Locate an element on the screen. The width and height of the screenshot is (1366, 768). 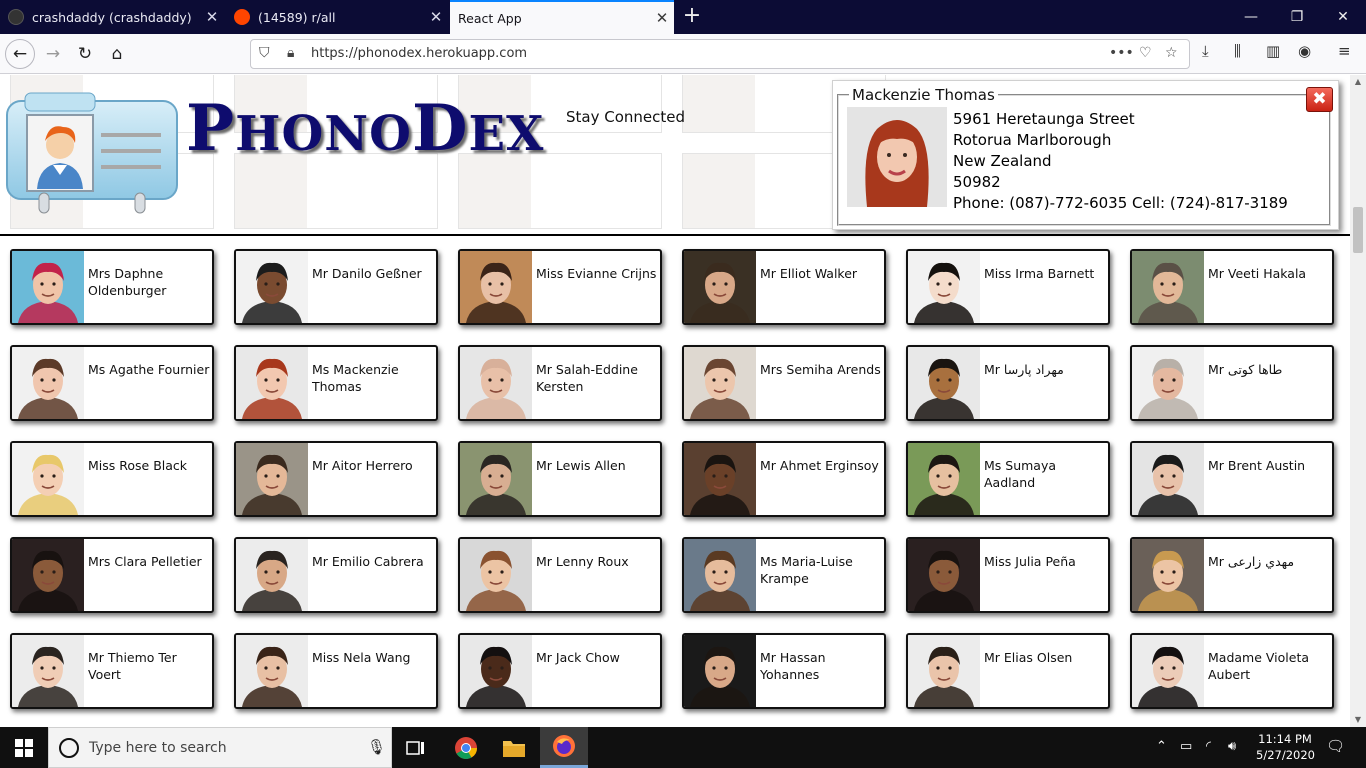
forward-button: → is located at coordinates (53, 54).